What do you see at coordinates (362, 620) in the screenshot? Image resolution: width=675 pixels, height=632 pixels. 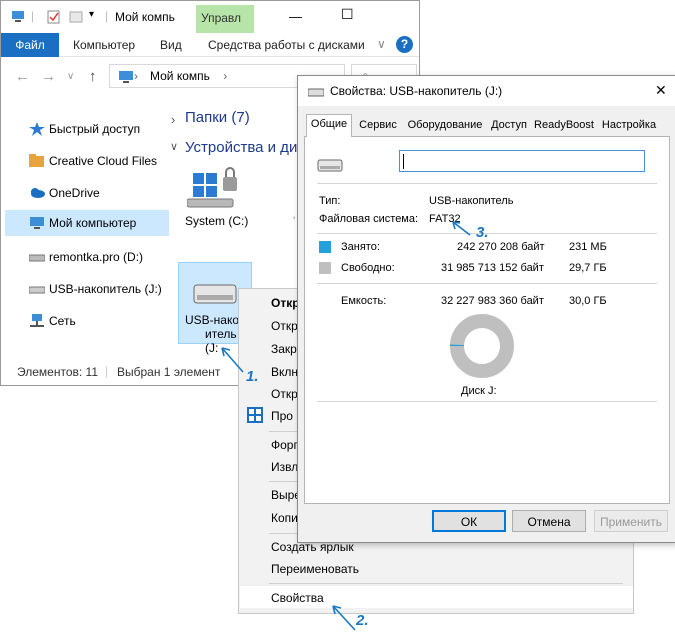 I see `annotation-step-2: 2.` at bounding box center [362, 620].